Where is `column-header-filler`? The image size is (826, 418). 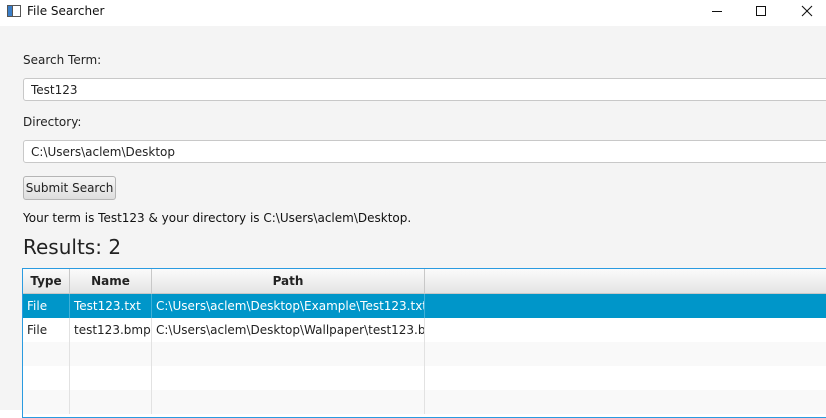
column-header-filler is located at coordinates (625, 281).